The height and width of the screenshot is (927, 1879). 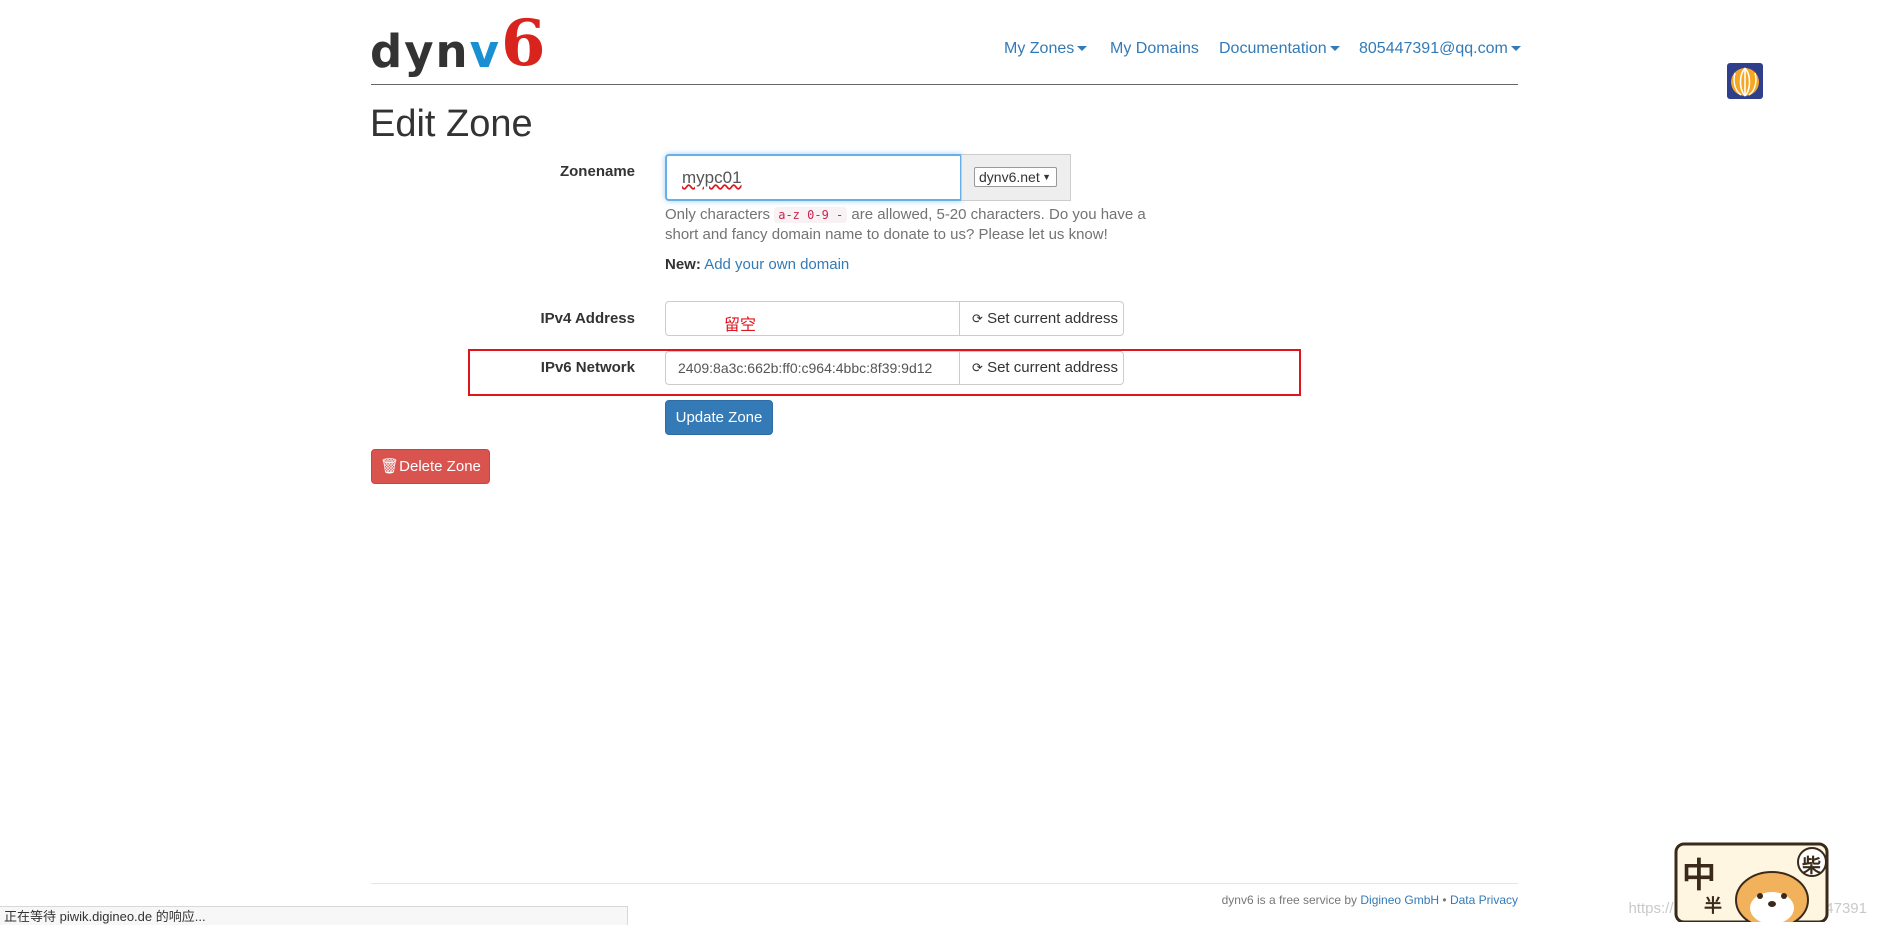 I want to click on domain-addon: dynv6.net ▼, so click(x=1016, y=177).